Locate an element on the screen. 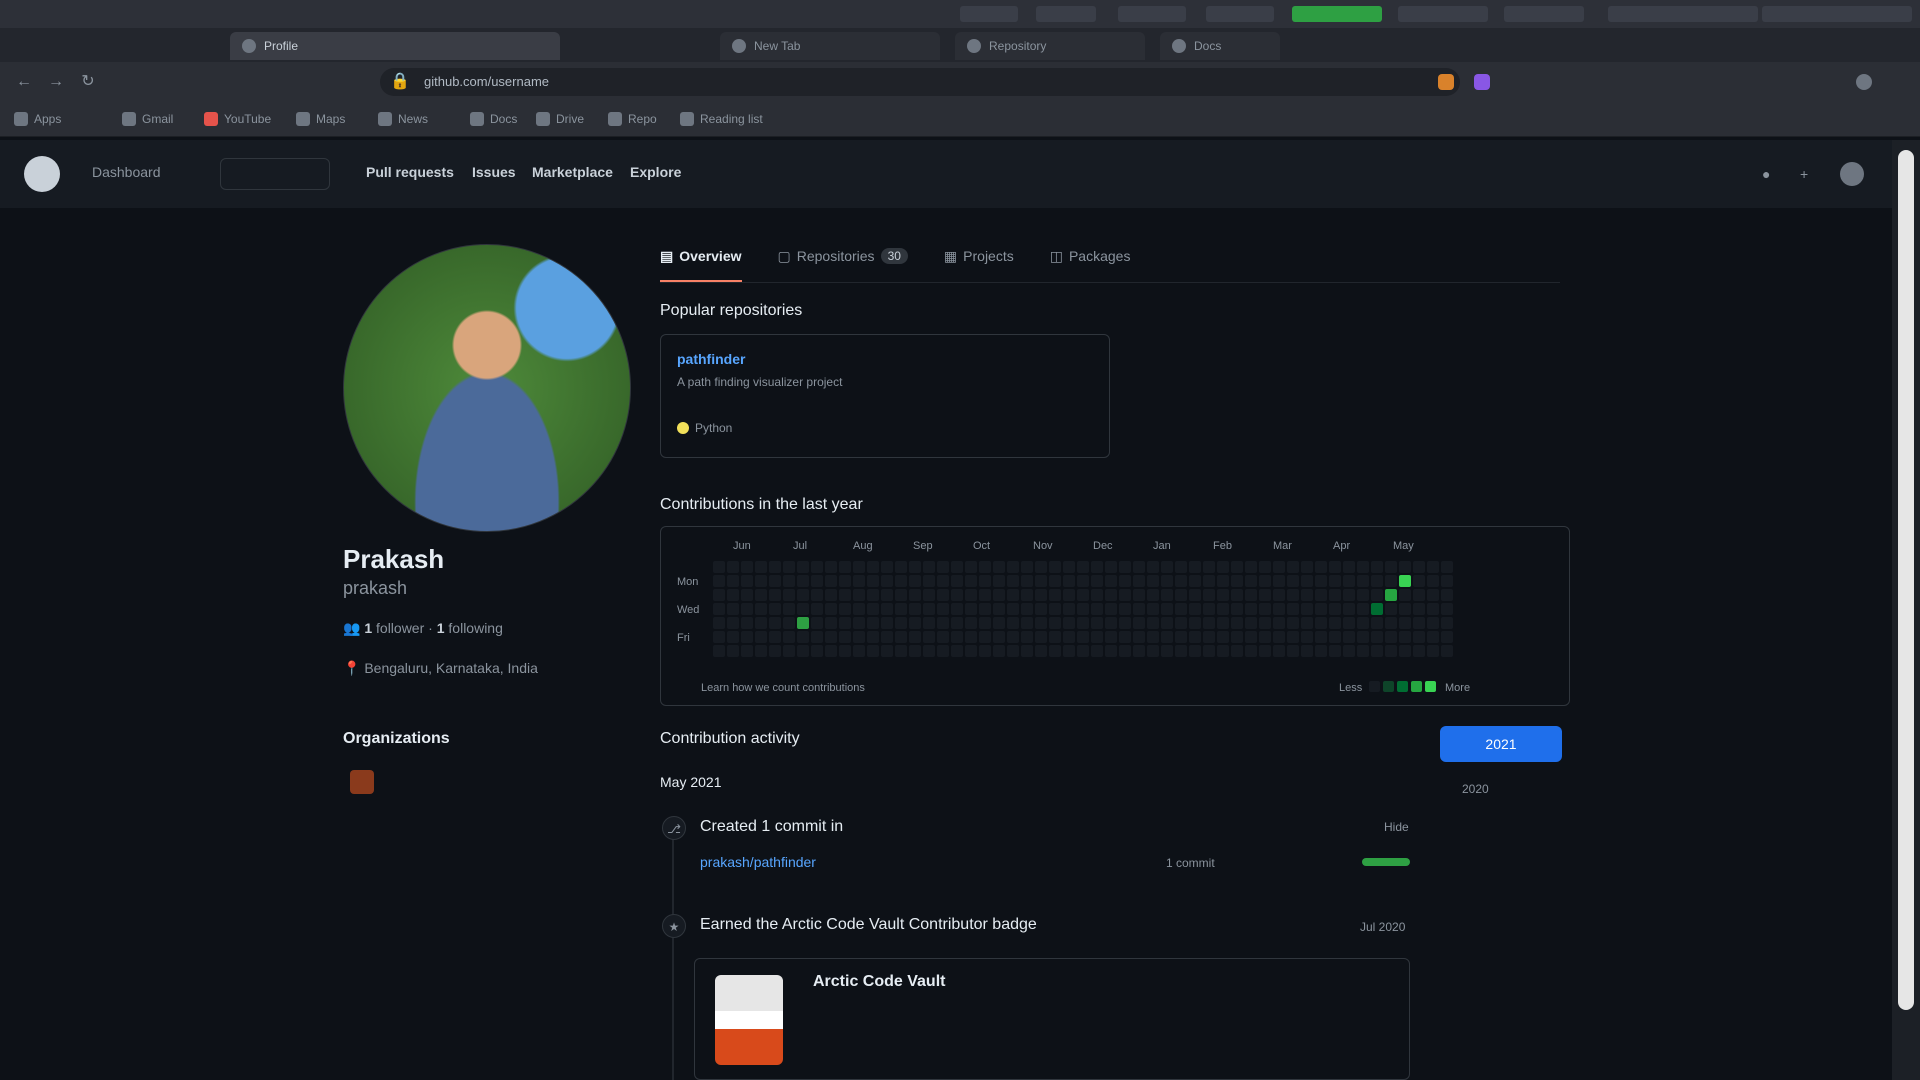  activity-commit-count: 1 commit is located at coordinates (1190, 863).